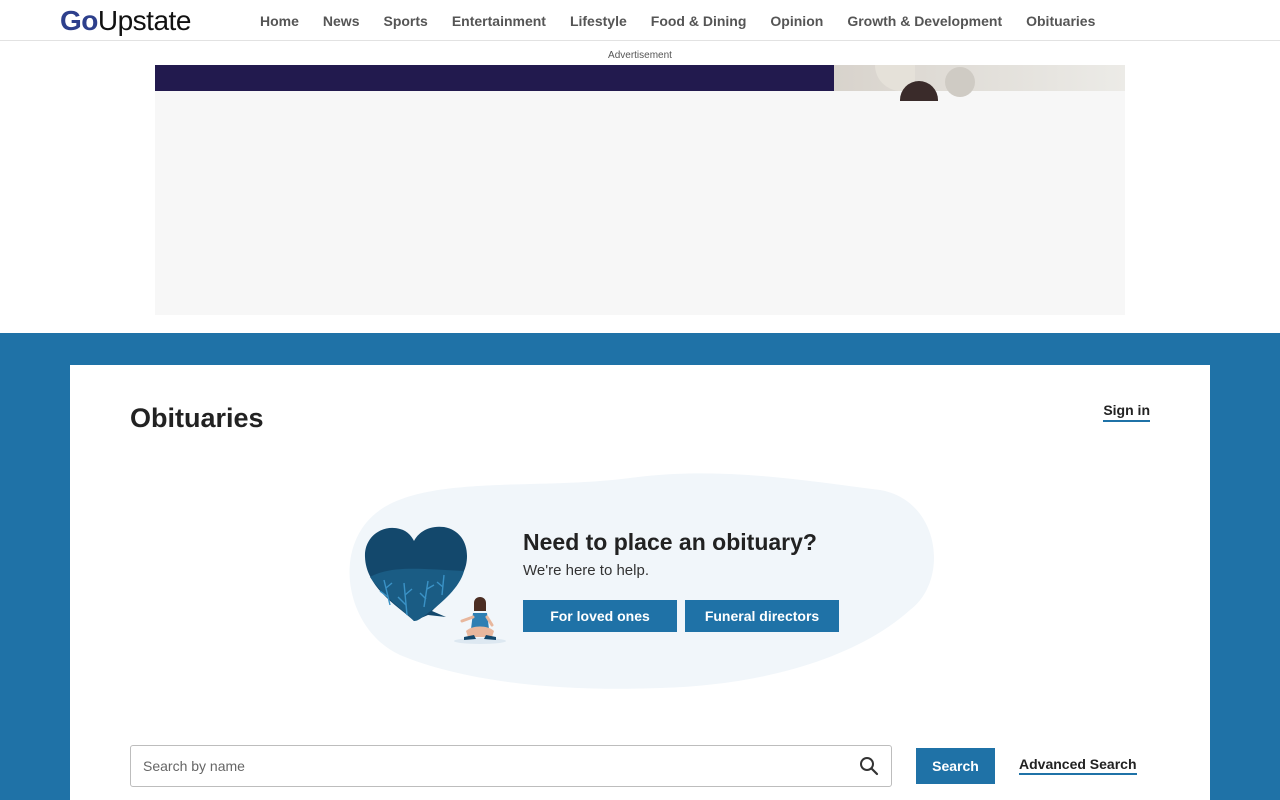  Describe the element at coordinates (762, 616) in the screenshot. I see `funeral-directors-button: Funeral directors` at that location.